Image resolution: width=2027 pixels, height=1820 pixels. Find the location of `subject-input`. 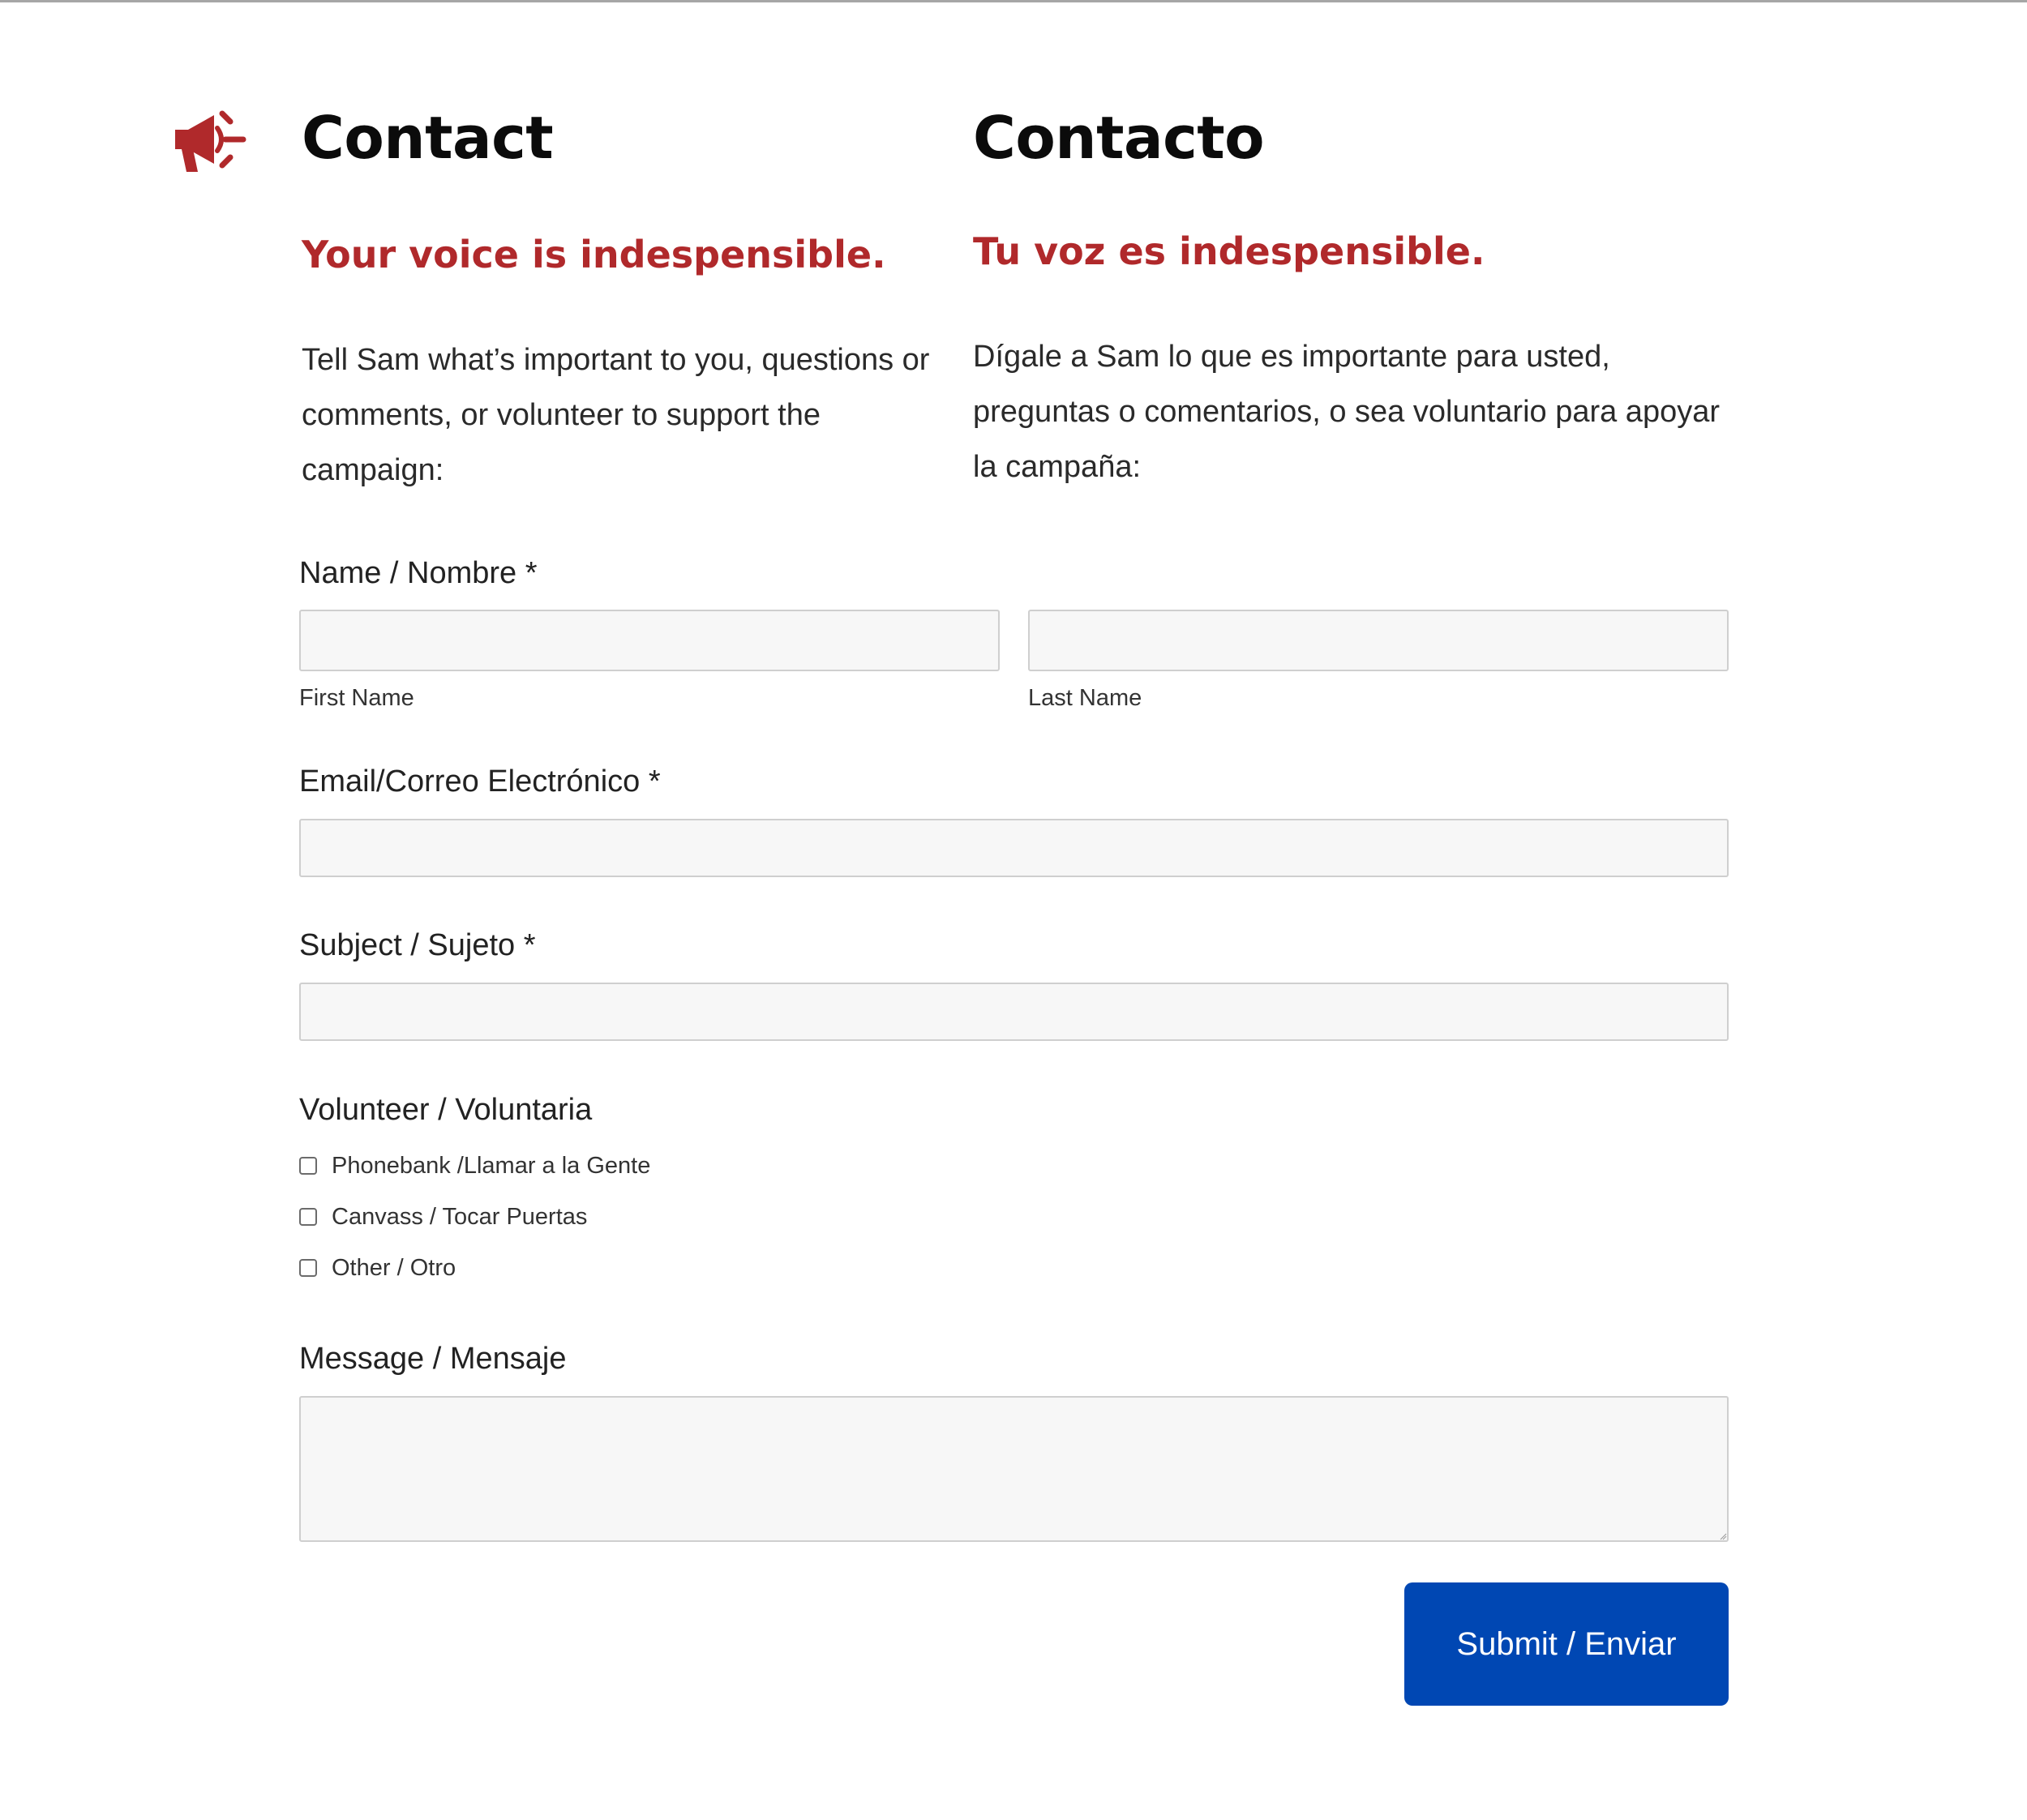

subject-input is located at coordinates (1014, 1012).